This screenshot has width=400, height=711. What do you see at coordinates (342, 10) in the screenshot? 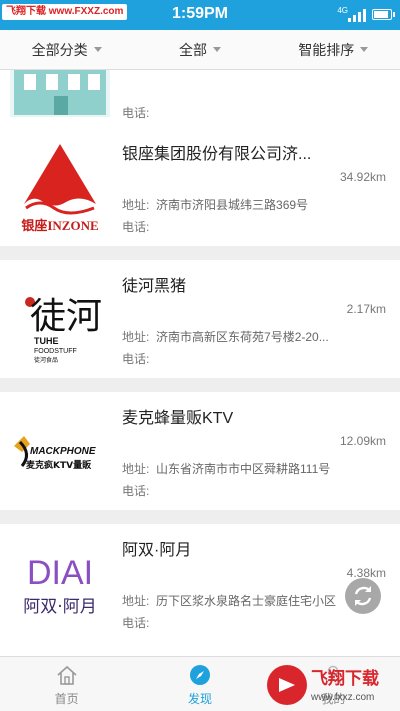
I see `network-type: 4G` at bounding box center [342, 10].